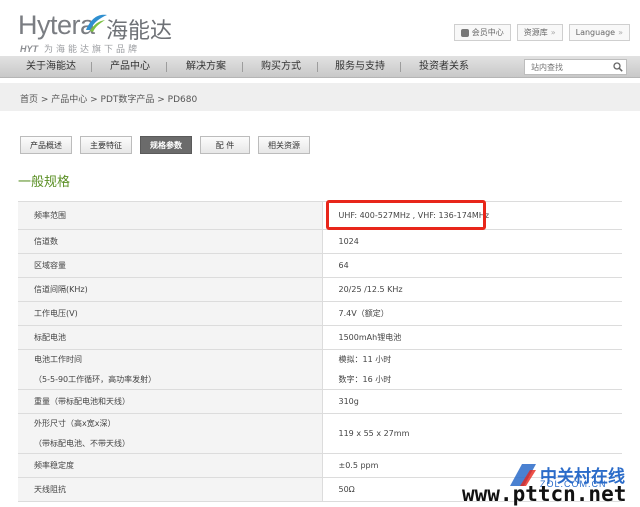  What do you see at coordinates (130, 67) in the screenshot?
I see `nav-item-products: 产品中心` at bounding box center [130, 67].